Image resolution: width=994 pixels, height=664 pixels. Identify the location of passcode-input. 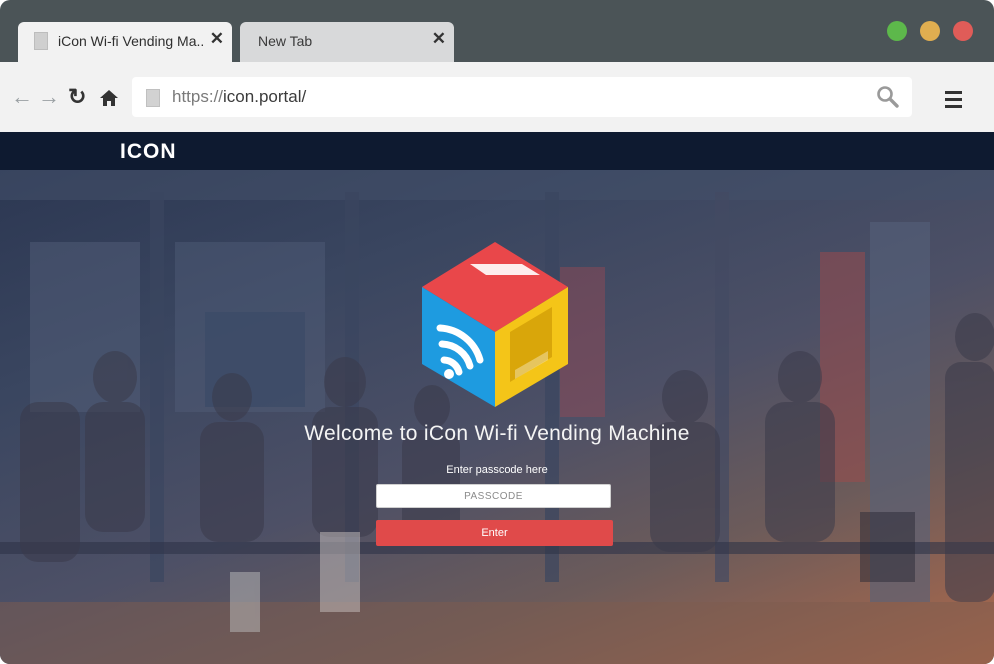
(493, 496).